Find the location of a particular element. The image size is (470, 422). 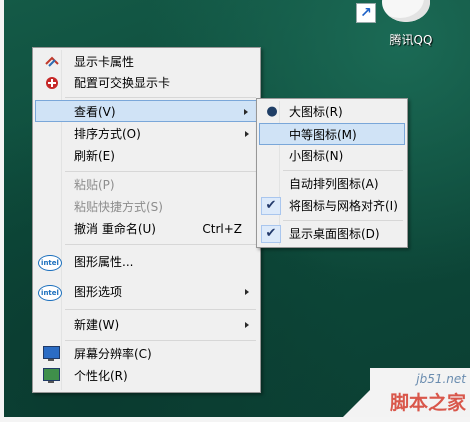

menu-item-personalize: 个性化(R) is located at coordinates (146, 376).